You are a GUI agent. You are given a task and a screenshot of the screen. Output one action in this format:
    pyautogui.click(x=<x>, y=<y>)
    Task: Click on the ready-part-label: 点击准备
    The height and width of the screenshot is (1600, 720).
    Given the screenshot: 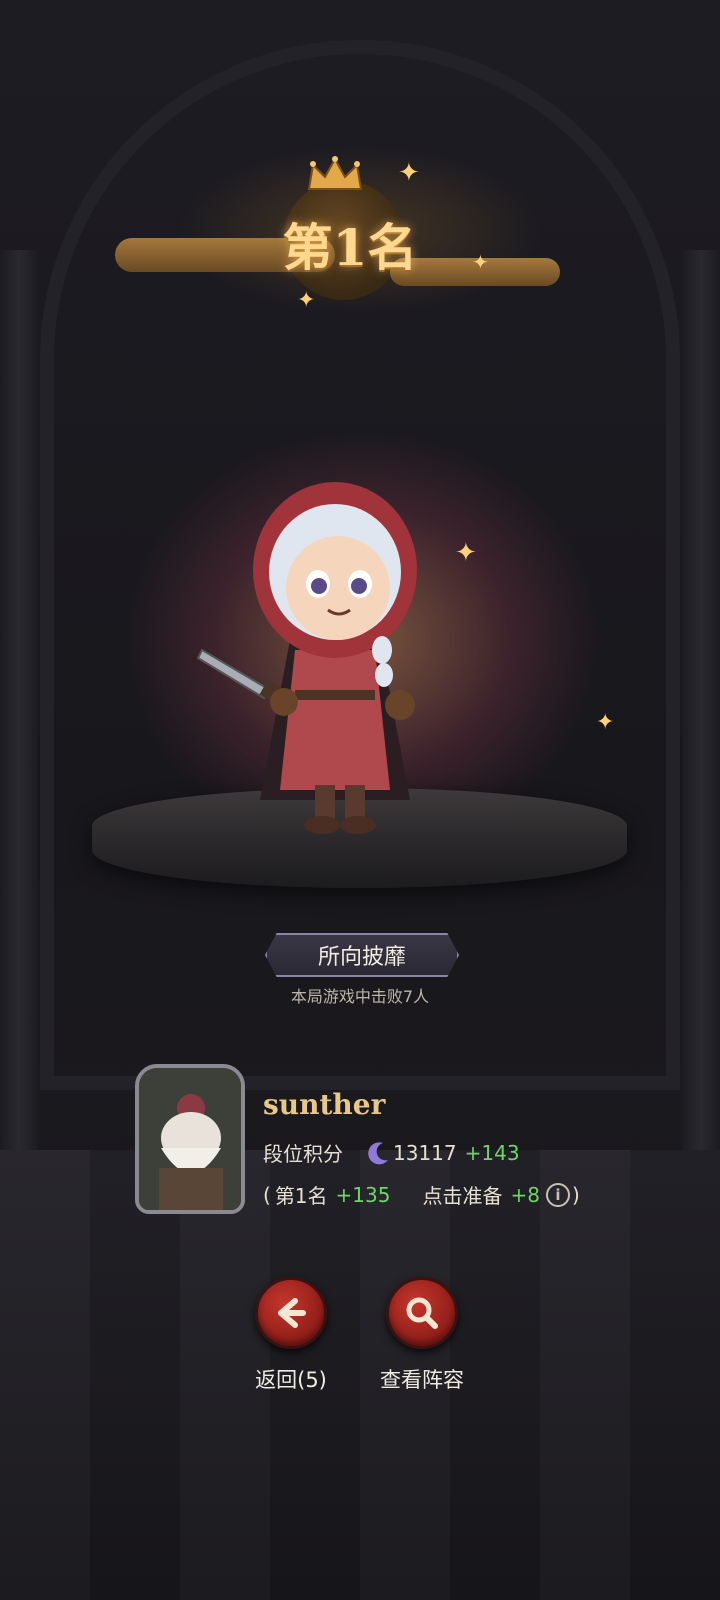 What is the action you would take?
    pyautogui.click(x=462, y=1196)
    